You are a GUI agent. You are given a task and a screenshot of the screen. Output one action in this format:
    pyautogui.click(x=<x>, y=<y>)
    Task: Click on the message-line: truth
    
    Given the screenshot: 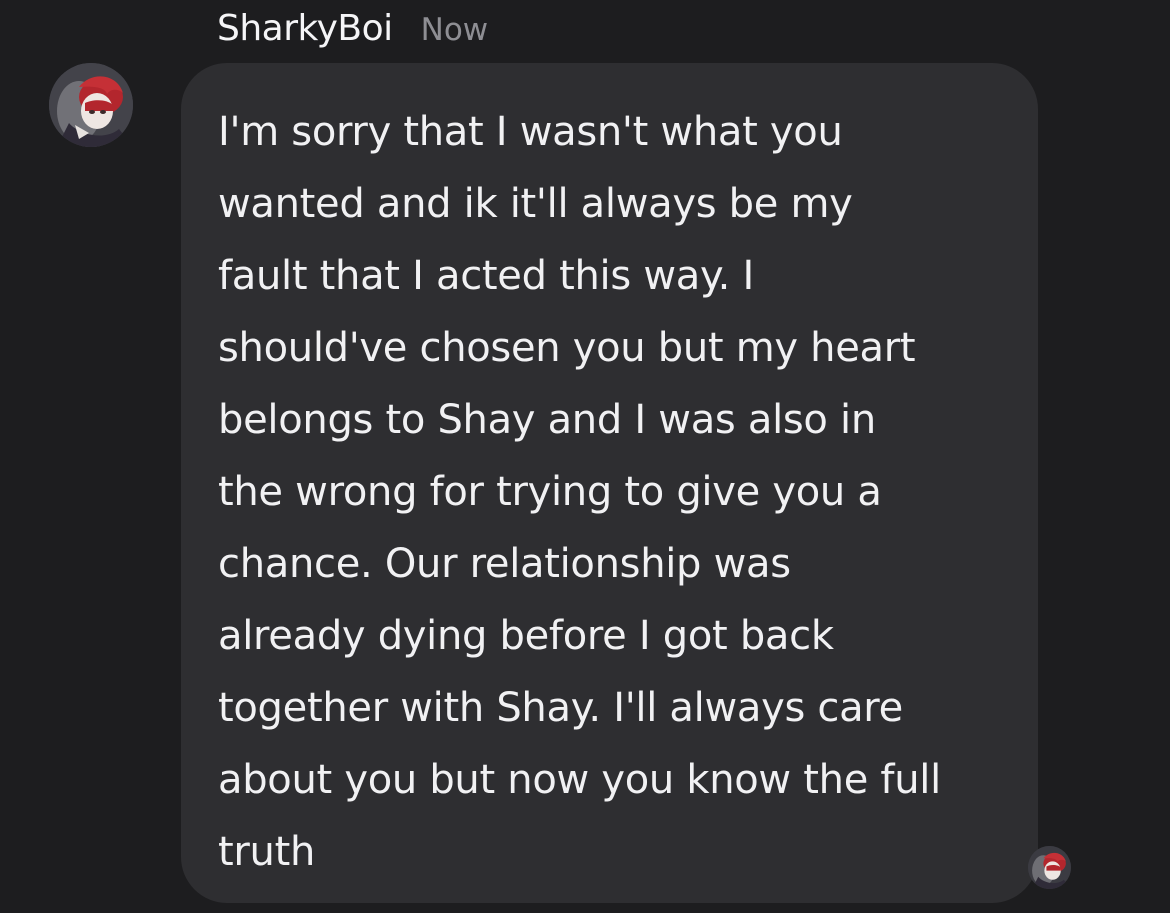 What is the action you would take?
    pyautogui.click(x=267, y=852)
    